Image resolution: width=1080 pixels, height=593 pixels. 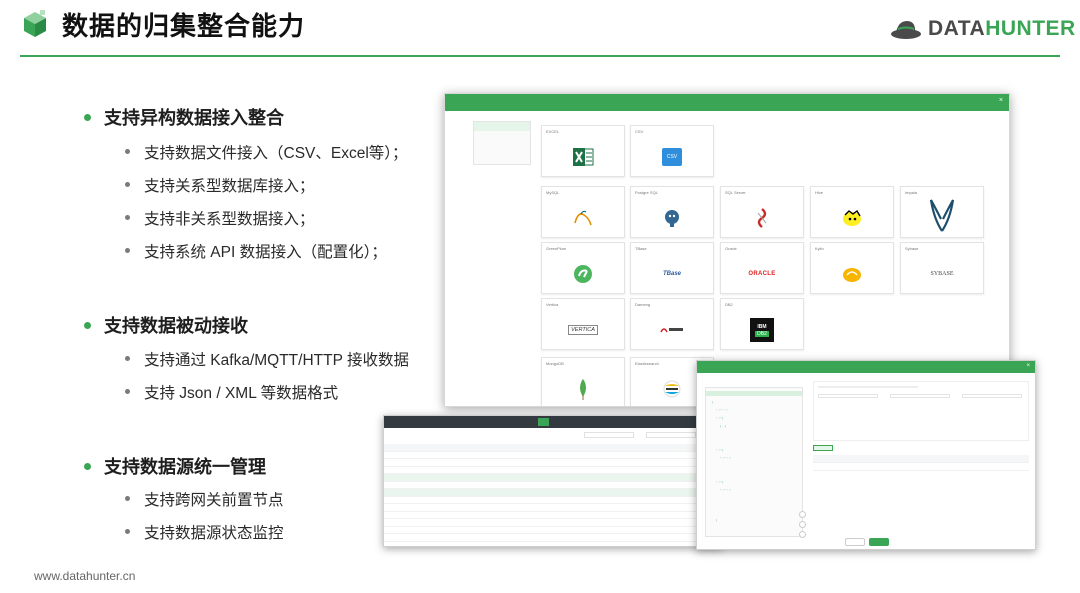 What do you see at coordinates (762, 274) in the screenshot?
I see `oracle-icon: ORACLE` at bounding box center [762, 274].